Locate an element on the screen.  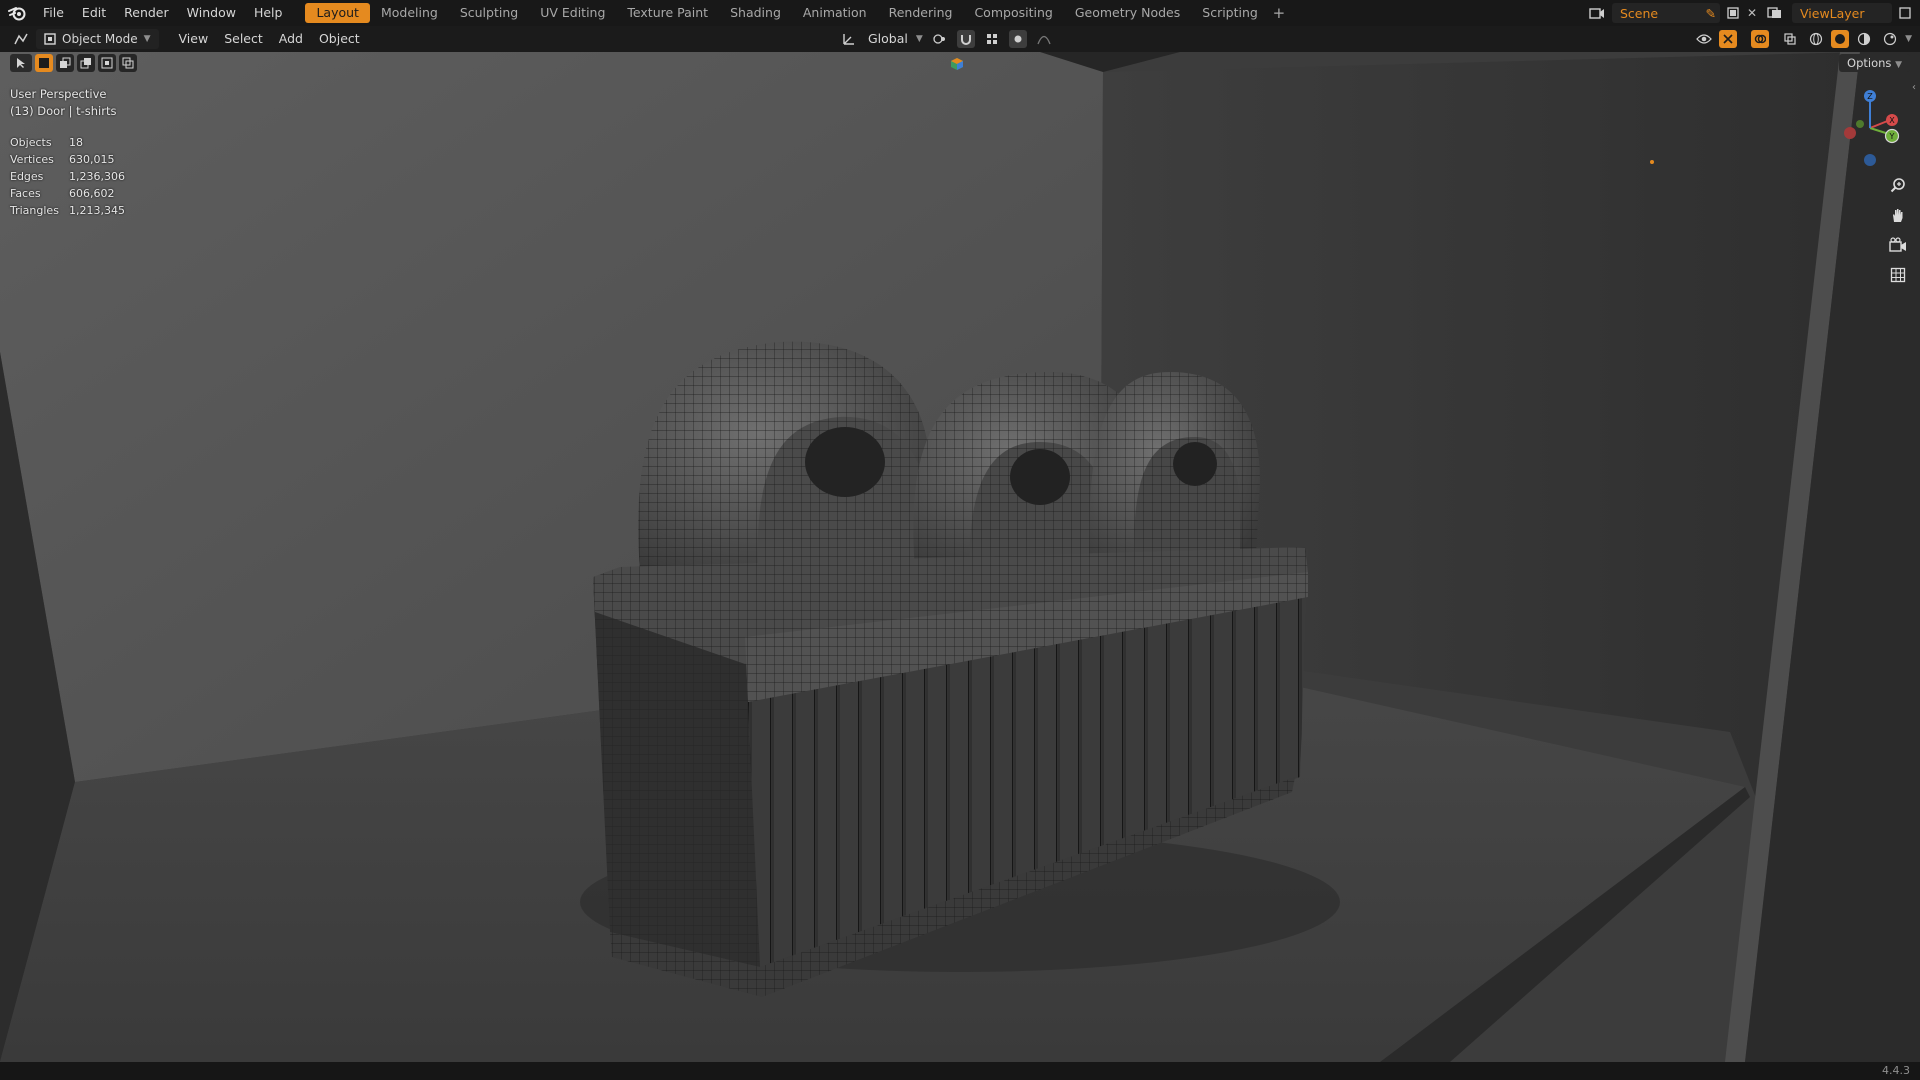
tab-compositing: Compositing is located at coordinates (1013, 13).